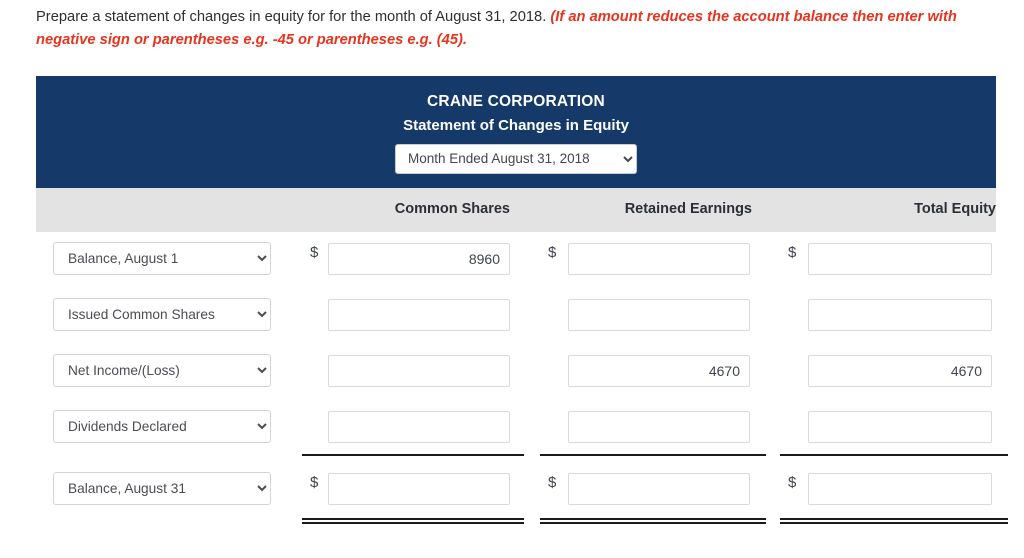  What do you see at coordinates (516, 316) in the screenshot?
I see `table-row: Issued Common Shares` at bounding box center [516, 316].